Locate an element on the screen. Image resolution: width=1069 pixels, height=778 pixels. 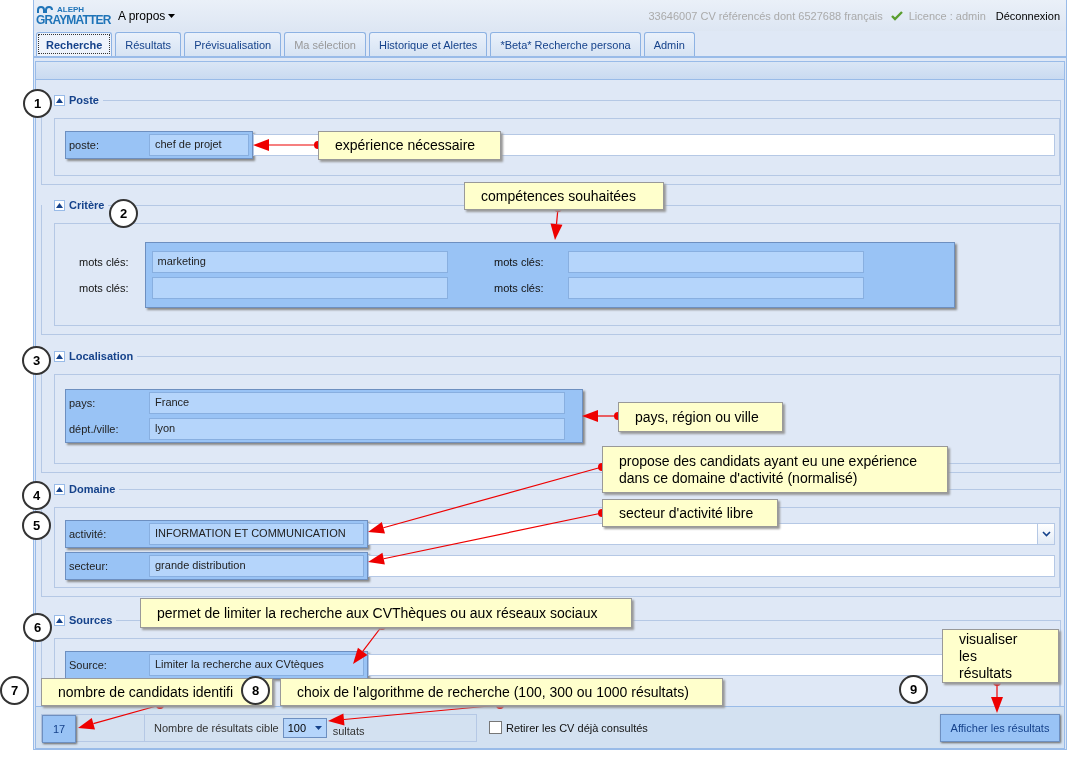
annotation-tooltip: propose des candidats ayant eu une expérience dans ce domaine d'activité (normalisé) is located at coordinates (775, 469).